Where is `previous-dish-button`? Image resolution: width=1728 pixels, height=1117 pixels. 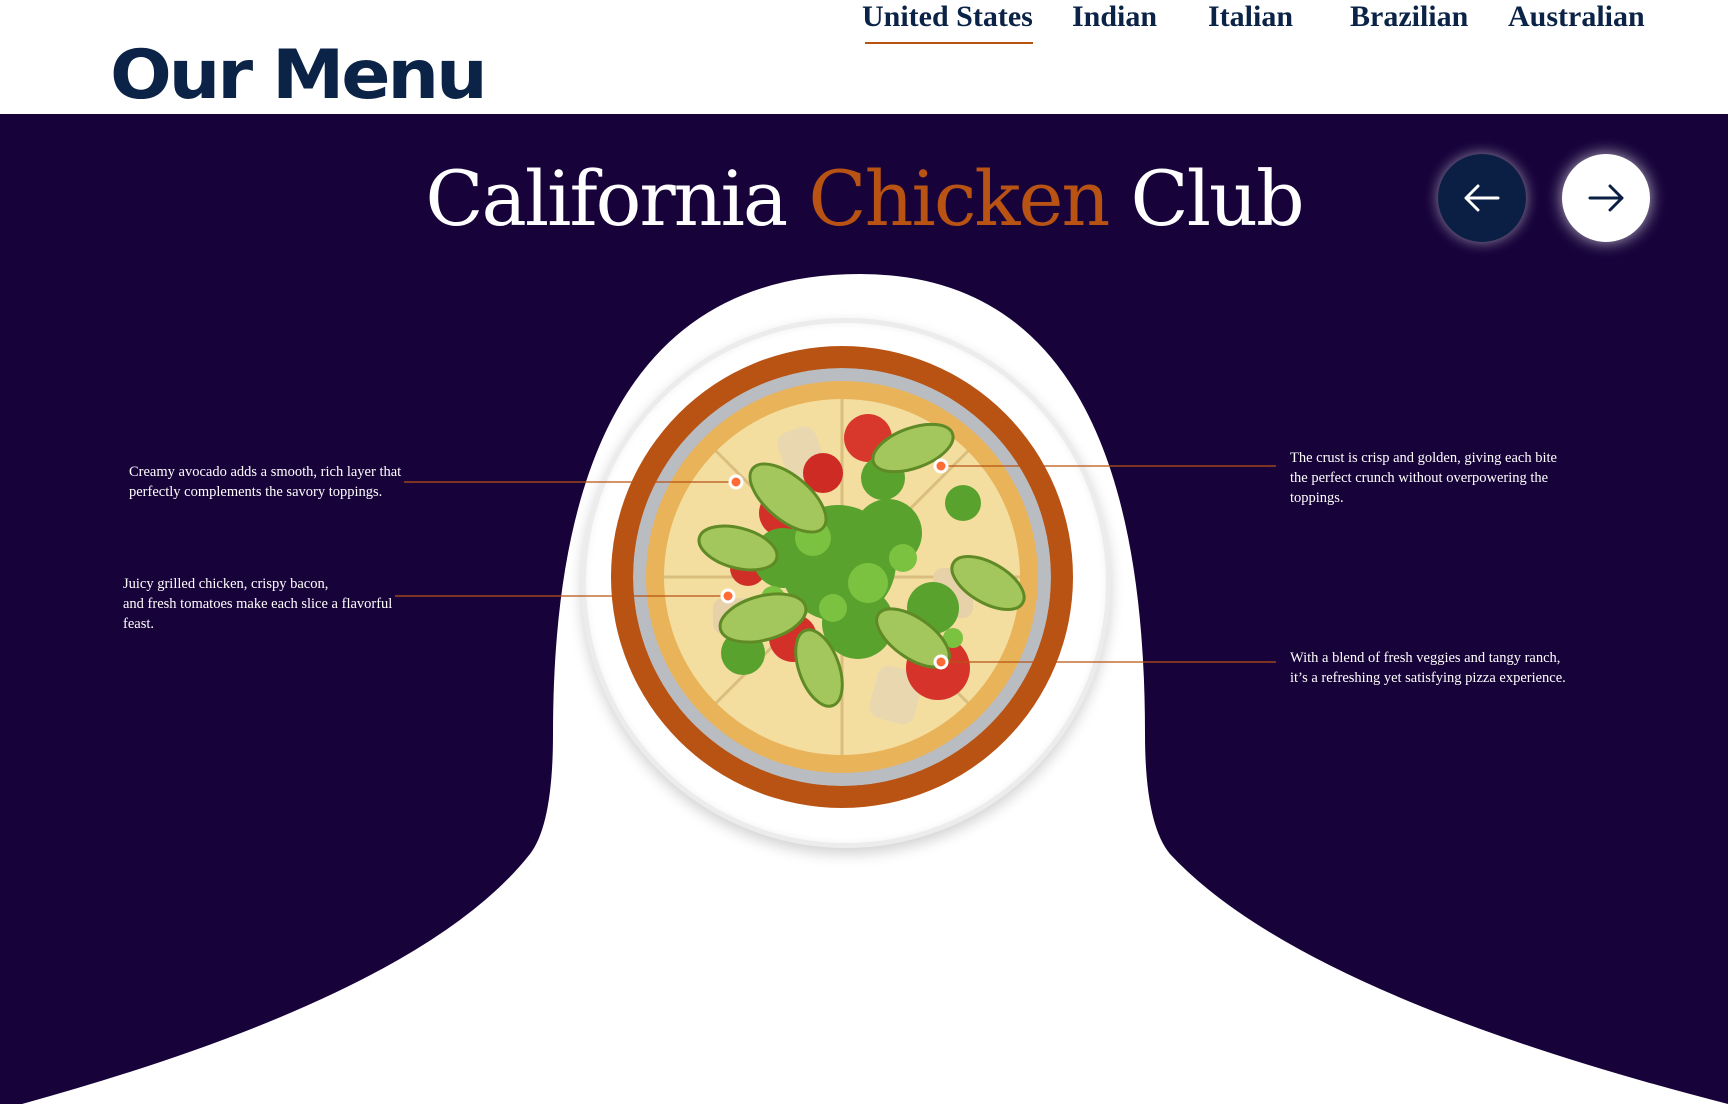
previous-dish-button is located at coordinates (1482, 198).